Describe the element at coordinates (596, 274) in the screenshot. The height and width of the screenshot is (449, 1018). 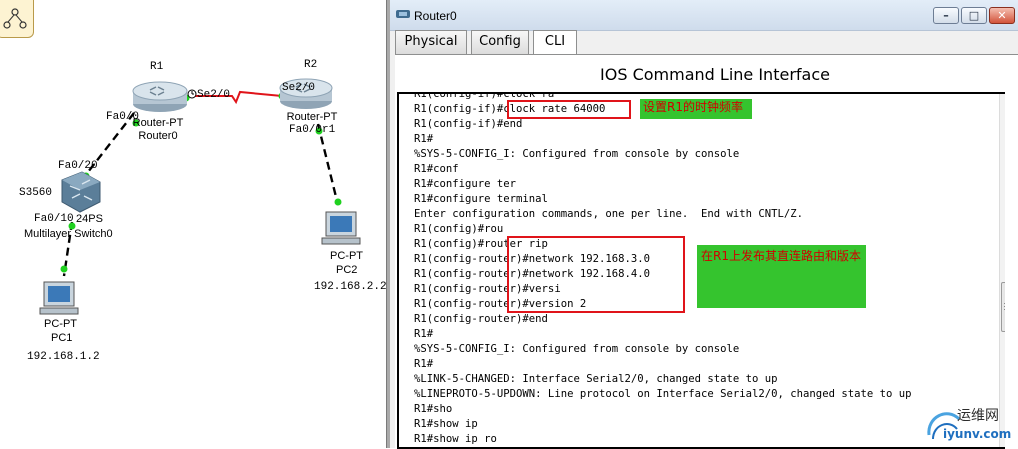
I see `rip-config-highlight-box` at that location.